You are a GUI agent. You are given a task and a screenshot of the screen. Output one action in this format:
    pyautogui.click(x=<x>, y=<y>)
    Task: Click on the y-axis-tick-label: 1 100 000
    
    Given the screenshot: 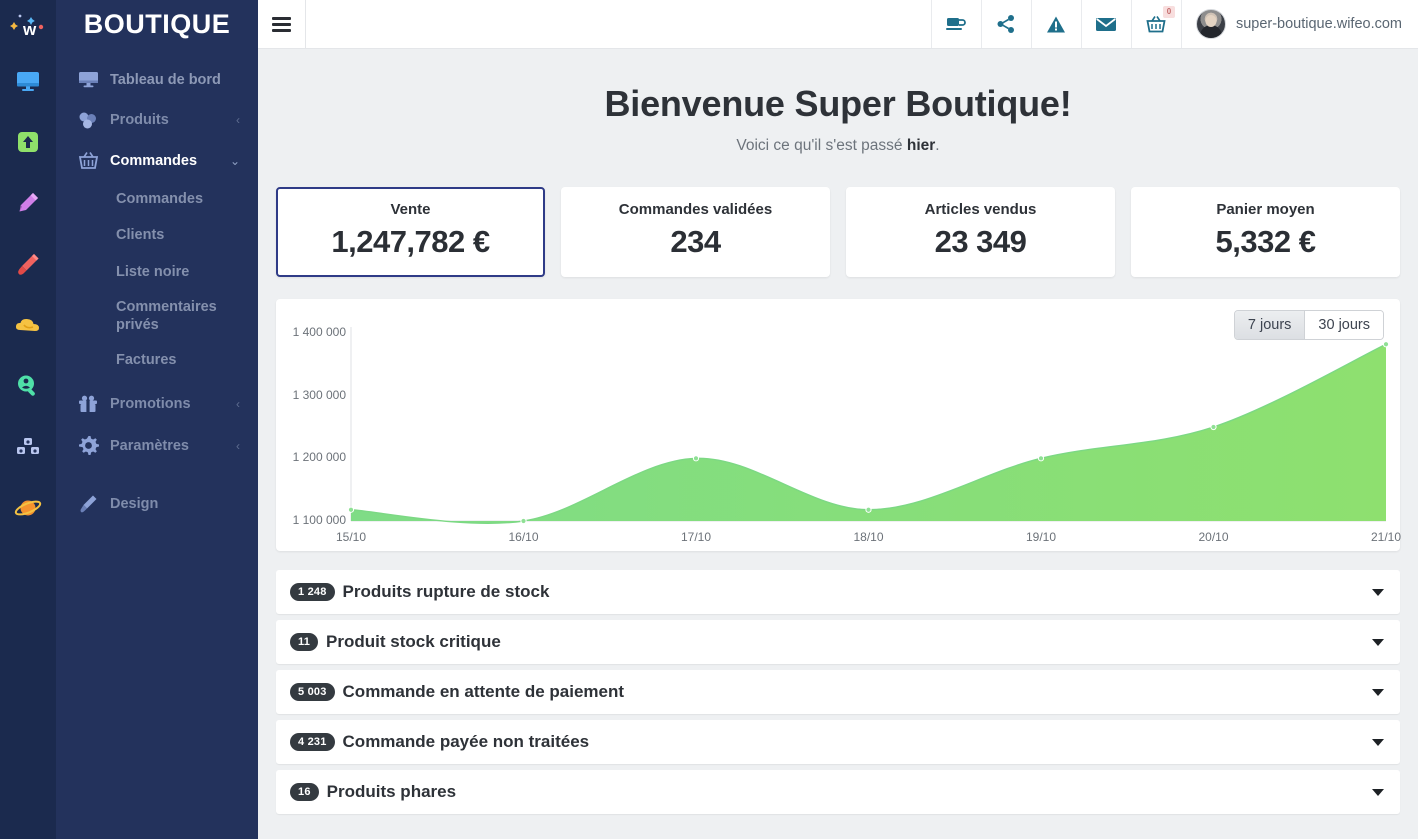 What is the action you would take?
    pyautogui.click(x=319, y=520)
    